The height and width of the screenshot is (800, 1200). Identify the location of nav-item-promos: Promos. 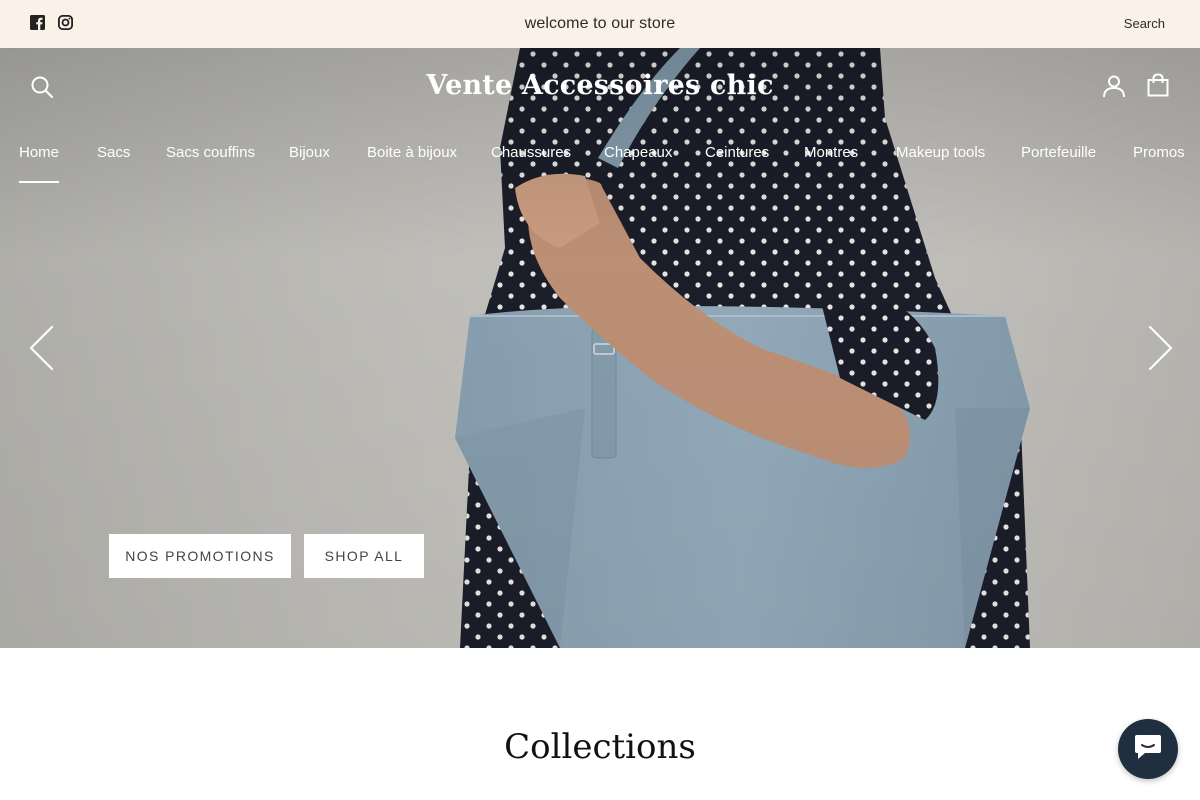
(1159, 152).